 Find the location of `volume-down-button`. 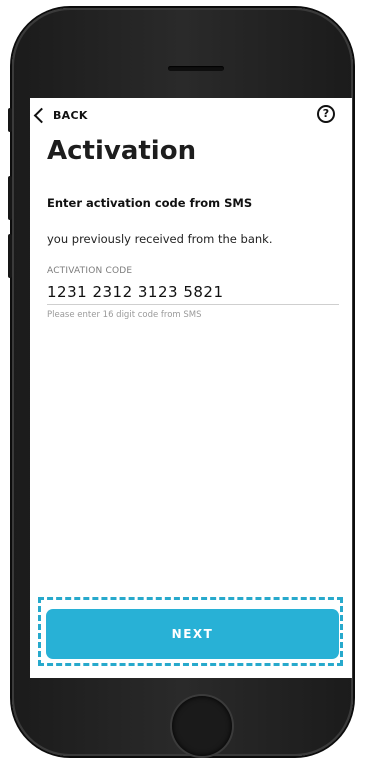

volume-down-button is located at coordinates (10, 256).